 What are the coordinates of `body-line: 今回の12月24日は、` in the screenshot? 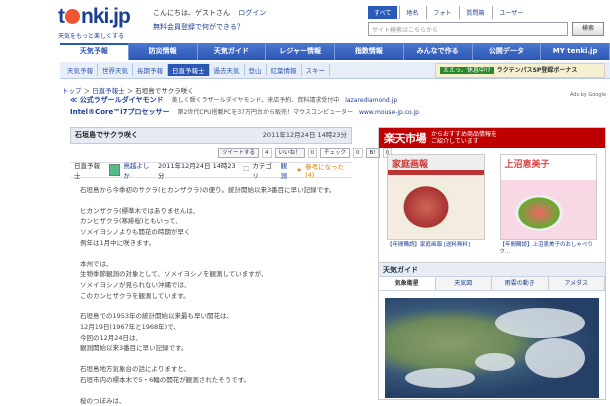 It's located at (111, 337).